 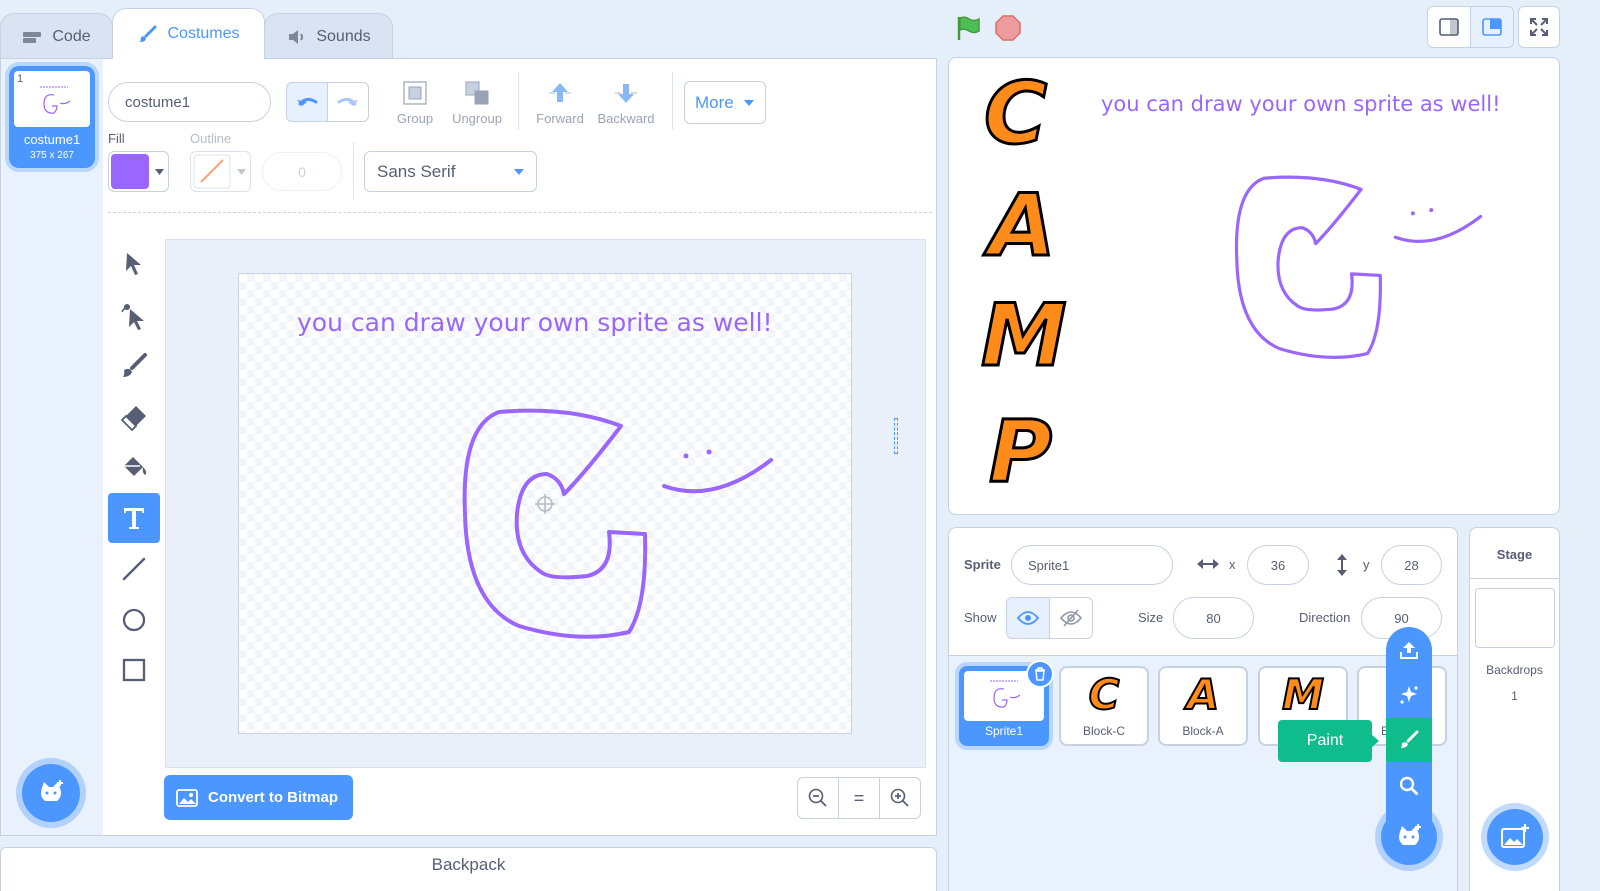 I want to click on undo-icon, so click(x=307, y=101).